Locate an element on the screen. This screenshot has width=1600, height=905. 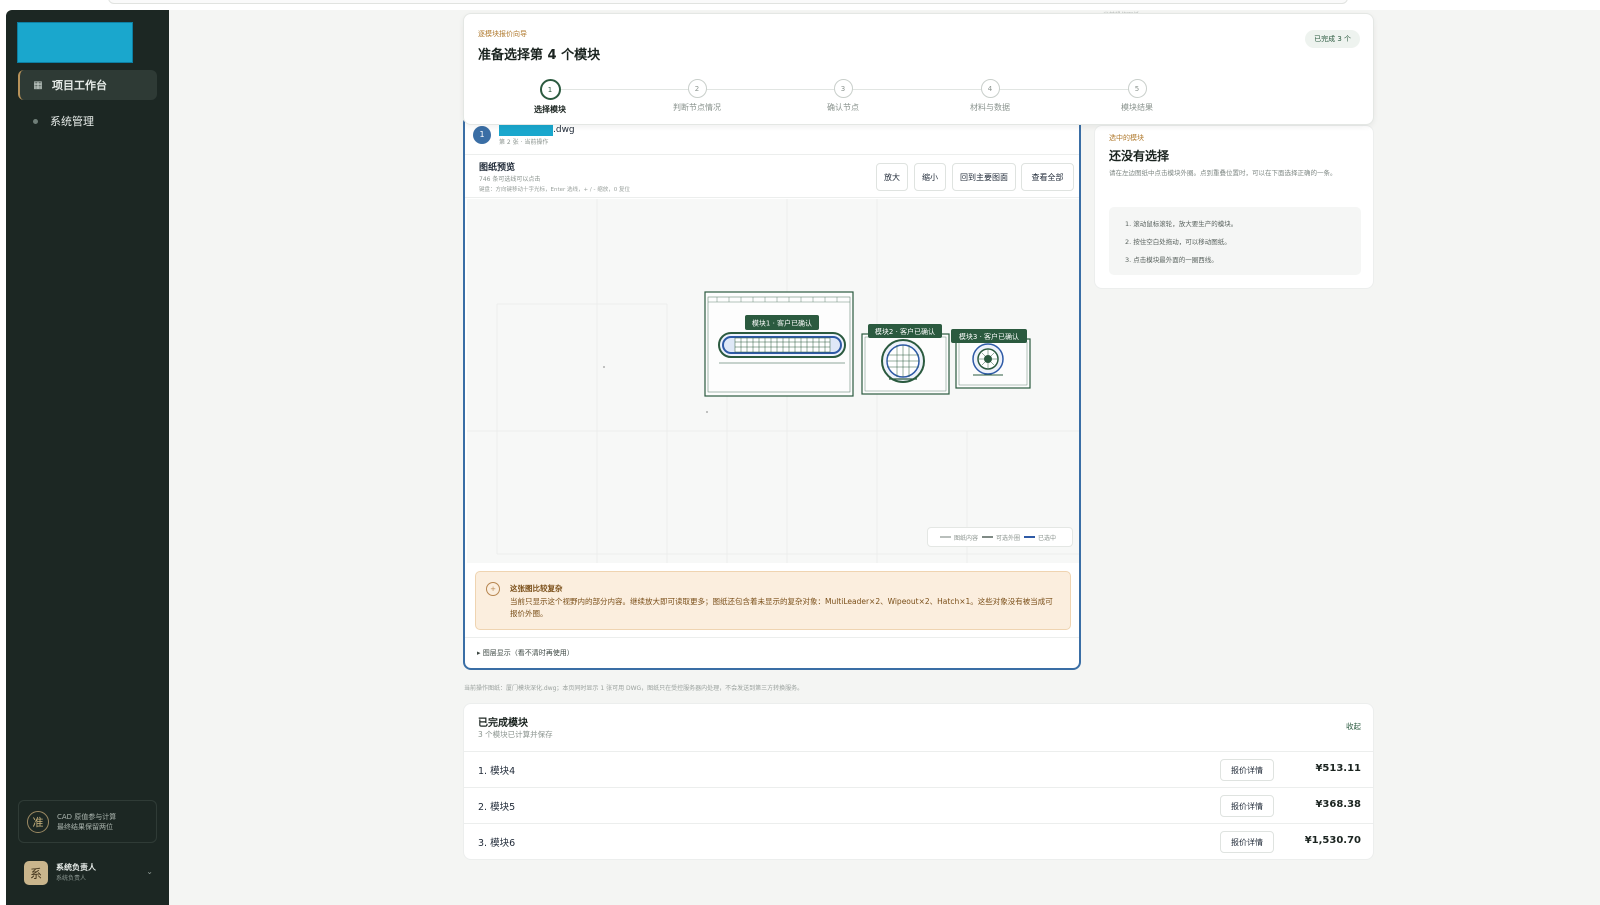
legend-selectable-swatch is located at coordinates (988, 537).